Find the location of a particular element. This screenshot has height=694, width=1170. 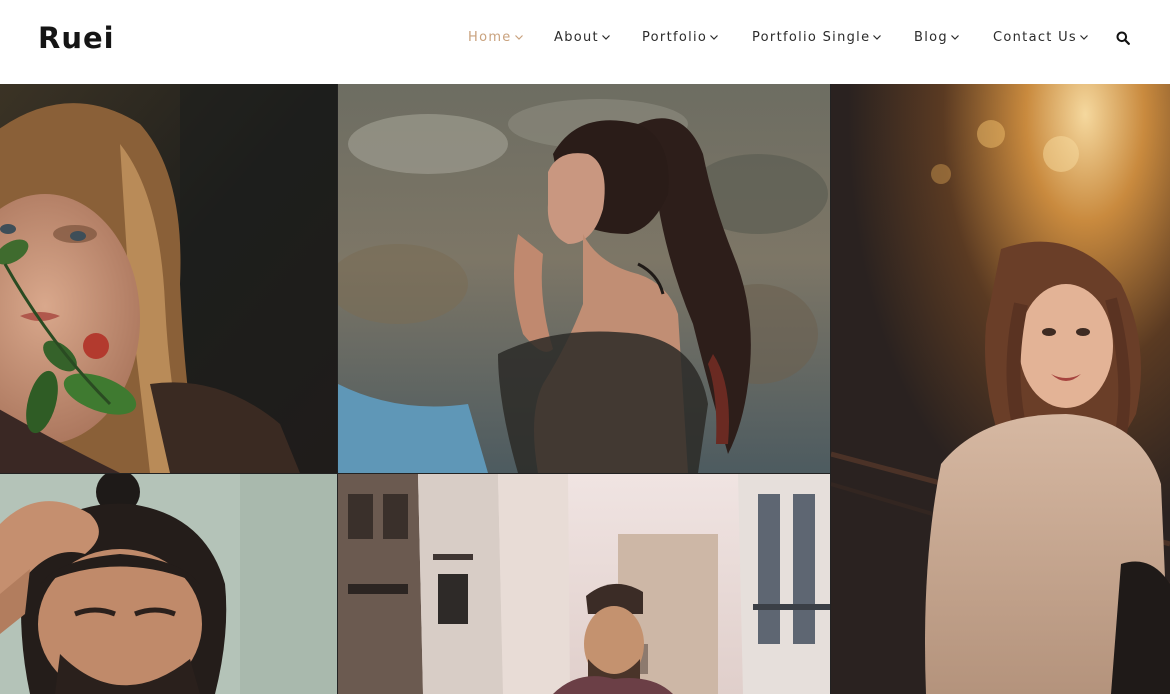

nav-item-home: Home is located at coordinates (495, 38).